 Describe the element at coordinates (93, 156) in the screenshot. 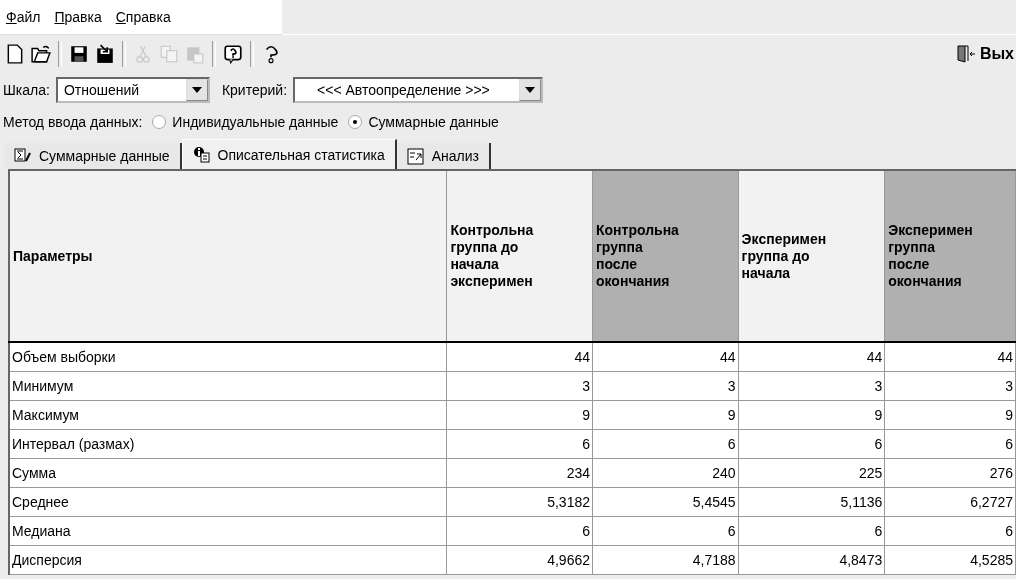

I see `tab: Суммарные данные` at that location.